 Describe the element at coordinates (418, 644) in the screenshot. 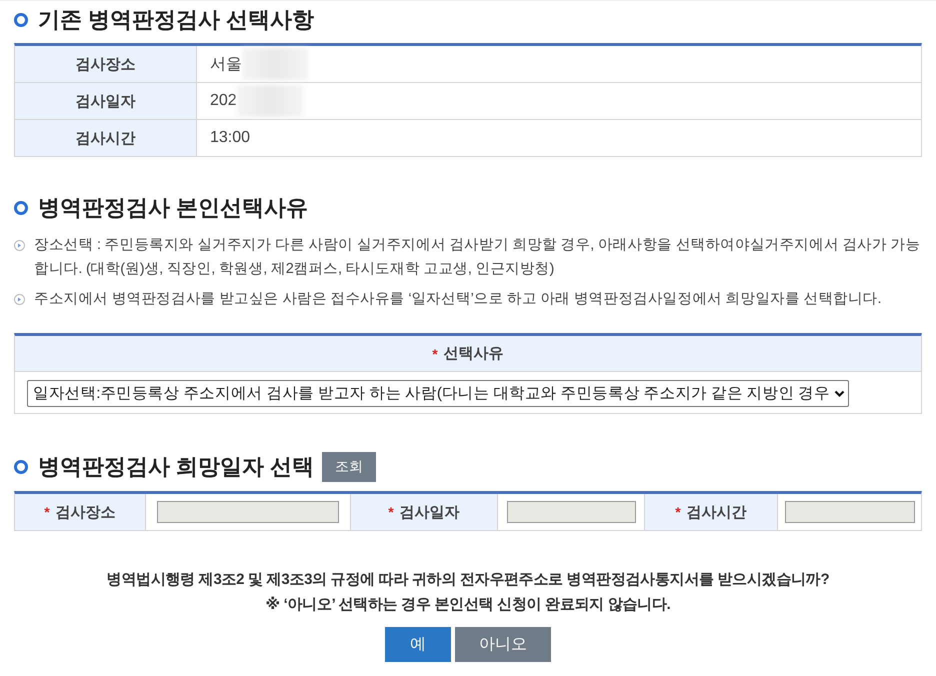

I see `yes-button: 예` at that location.